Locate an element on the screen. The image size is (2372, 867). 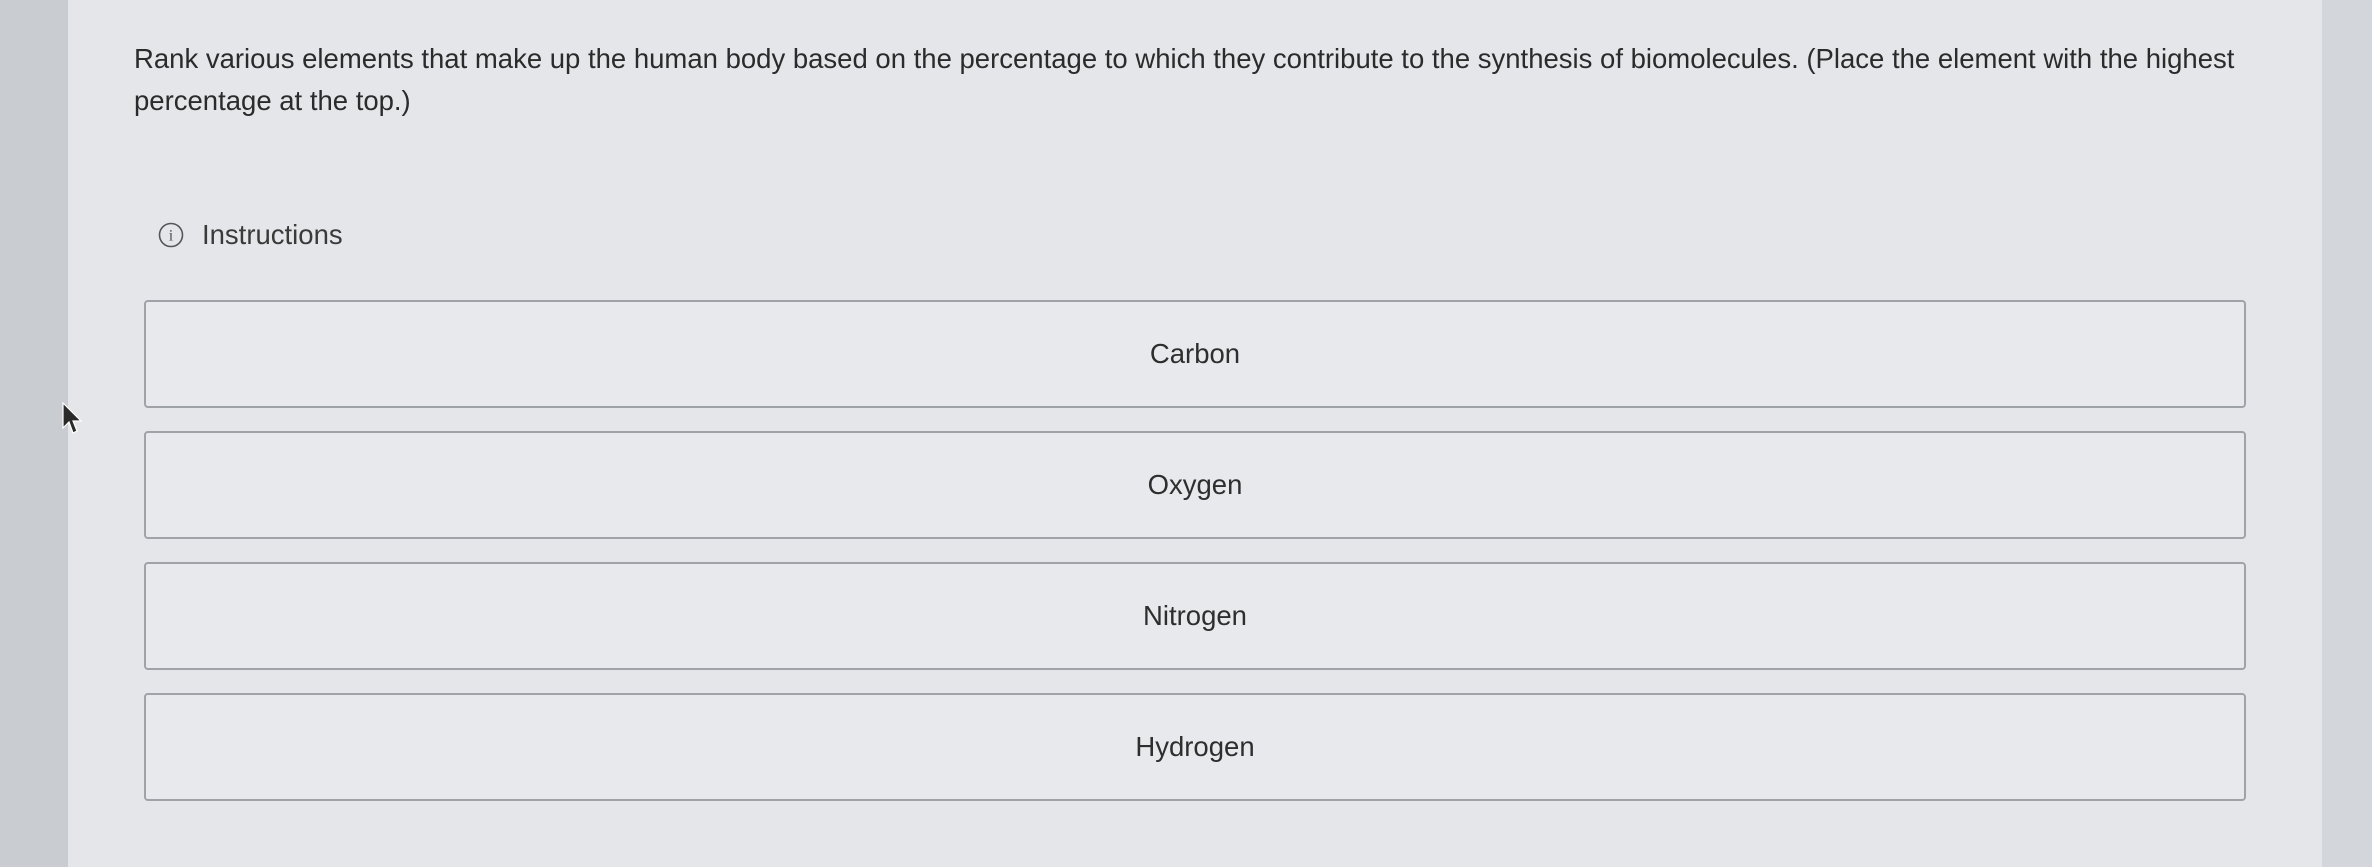
rank-item-oxygen: Oxygen is located at coordinates (1195, 485).